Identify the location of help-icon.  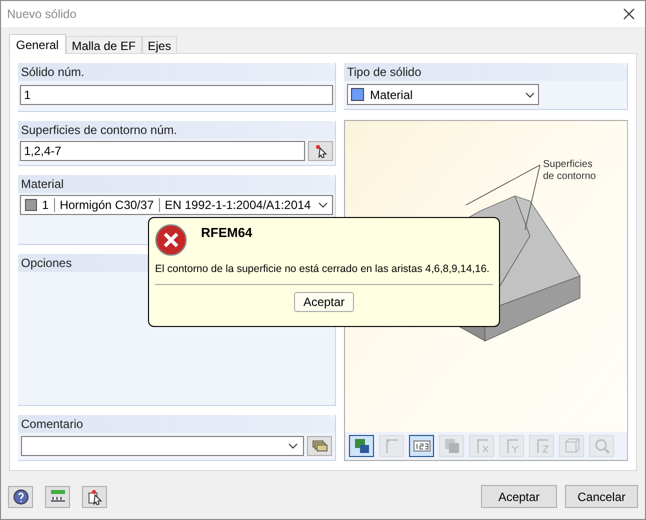
(20, 496).